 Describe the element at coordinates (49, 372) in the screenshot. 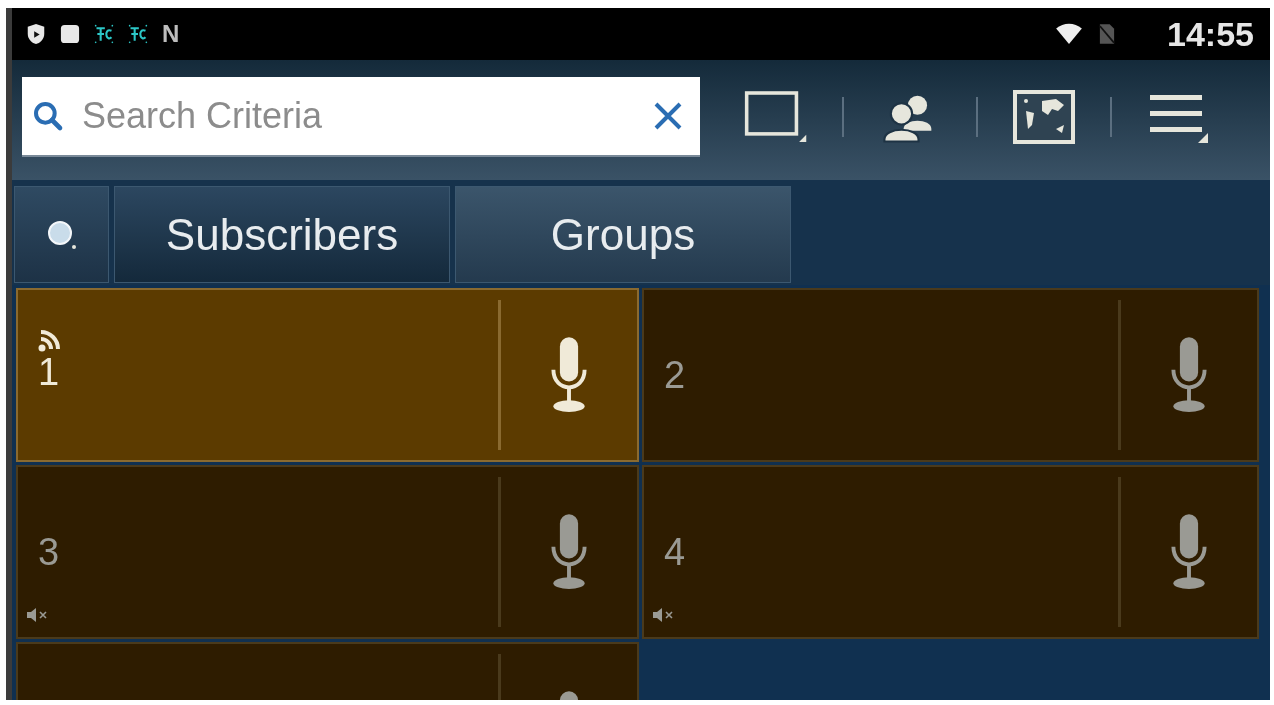

I see `tile-number: 1` at that location.